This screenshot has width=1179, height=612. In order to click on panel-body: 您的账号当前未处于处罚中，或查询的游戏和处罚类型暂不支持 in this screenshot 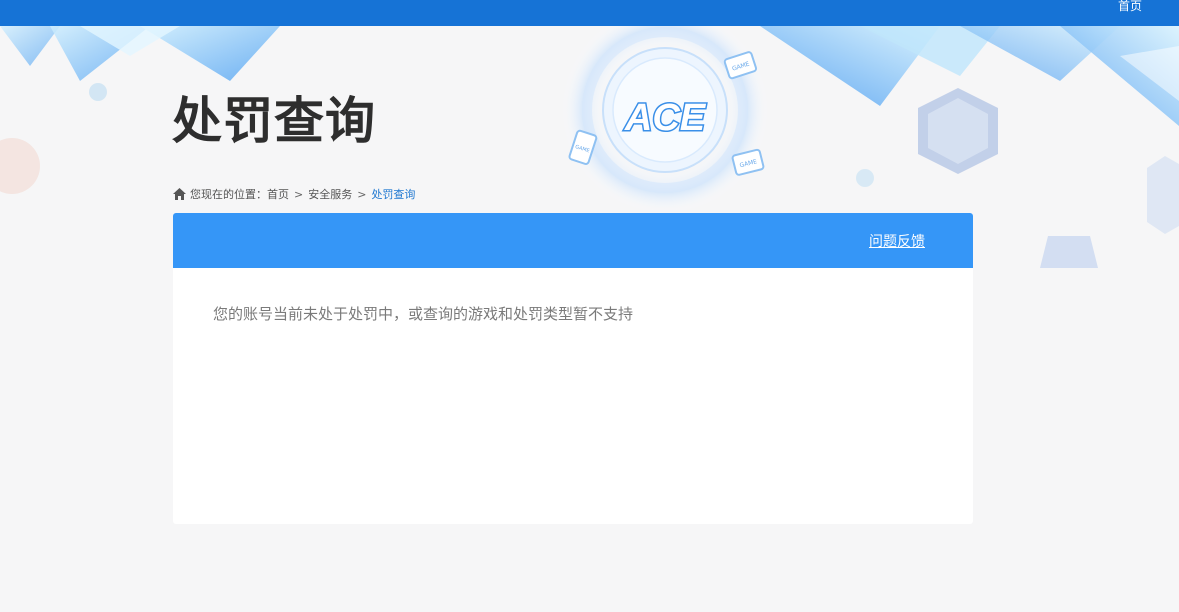, I will do `click(573, 314)`.